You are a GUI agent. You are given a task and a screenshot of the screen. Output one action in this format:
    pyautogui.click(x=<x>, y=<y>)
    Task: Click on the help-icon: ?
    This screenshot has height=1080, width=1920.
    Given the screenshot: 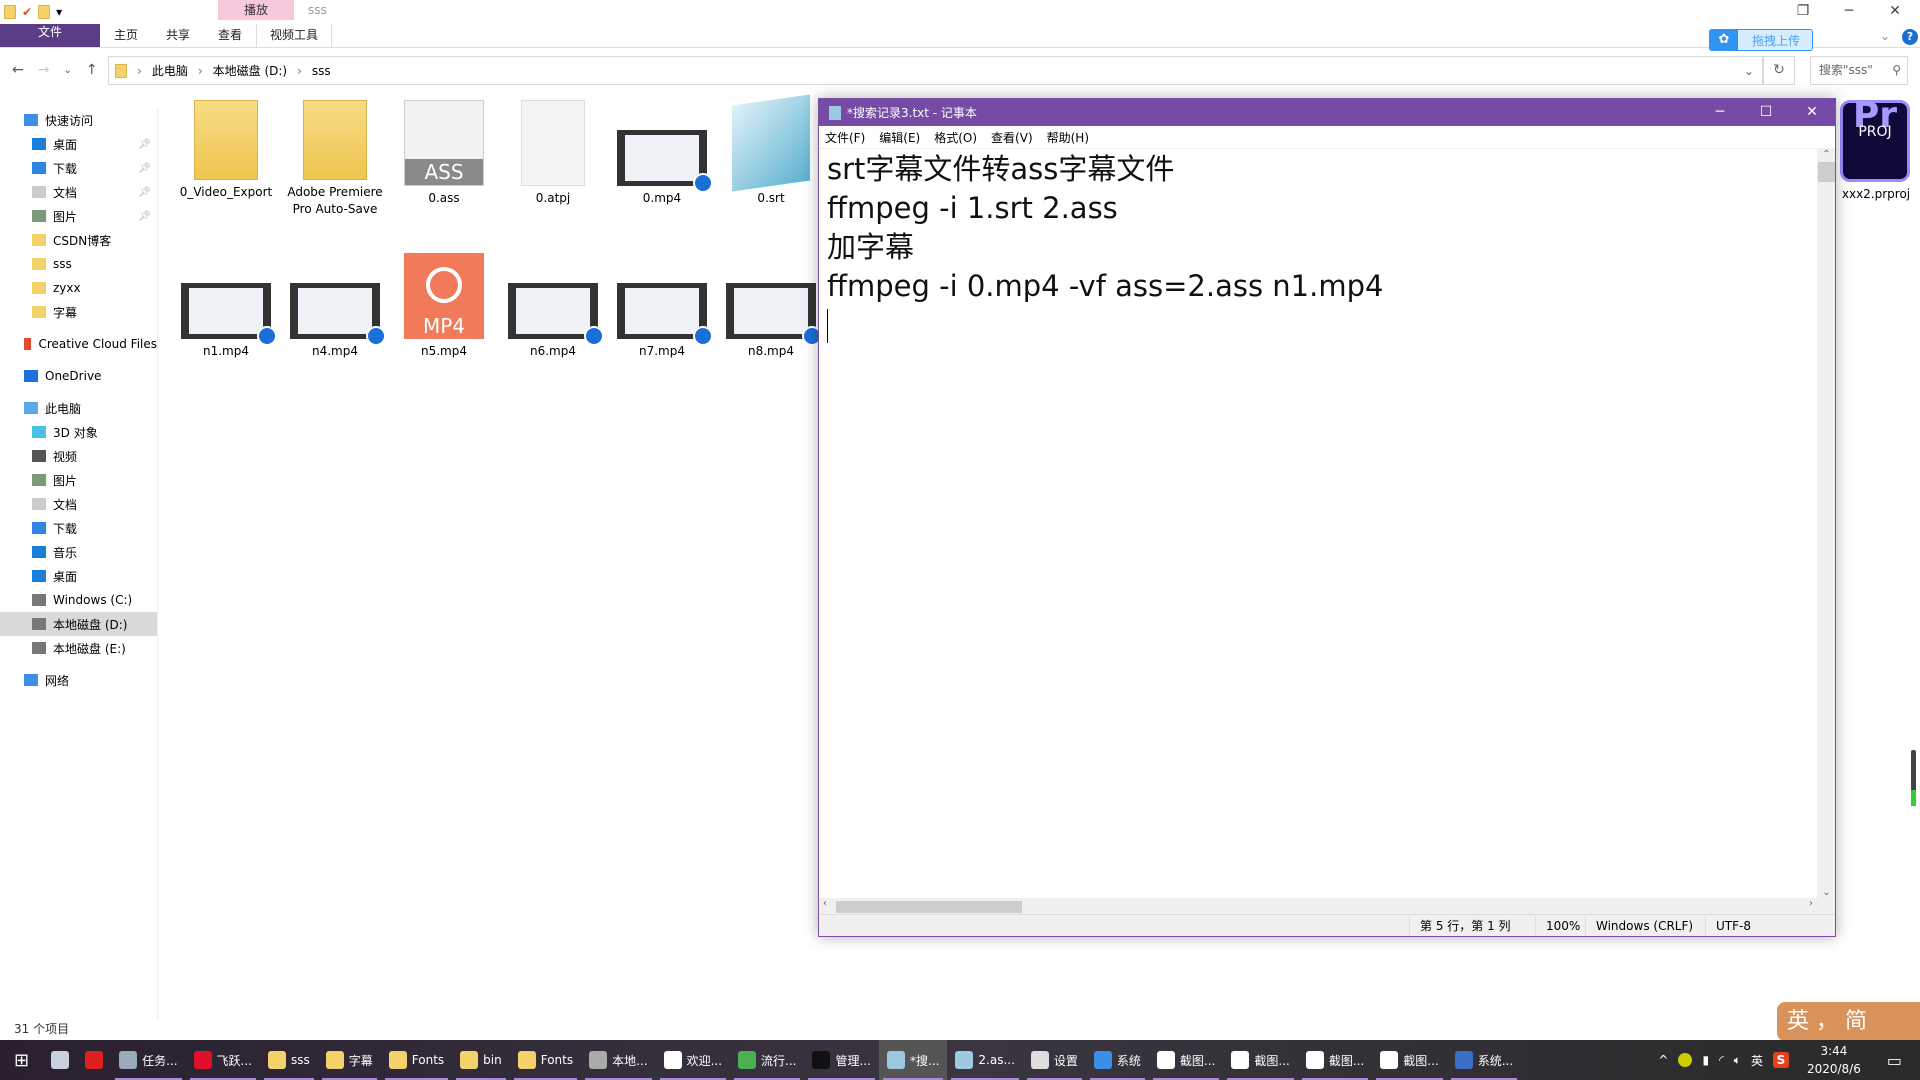 What is the action you would take?
    pyautogui.click(x=1910, y=37)
    